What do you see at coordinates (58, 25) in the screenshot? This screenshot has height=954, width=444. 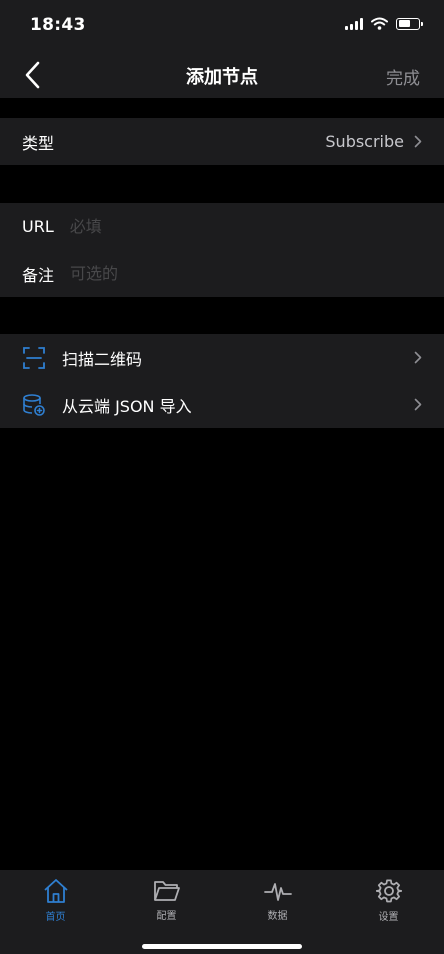 I see `status-time: 18:43` at bounding box center [58, 25].